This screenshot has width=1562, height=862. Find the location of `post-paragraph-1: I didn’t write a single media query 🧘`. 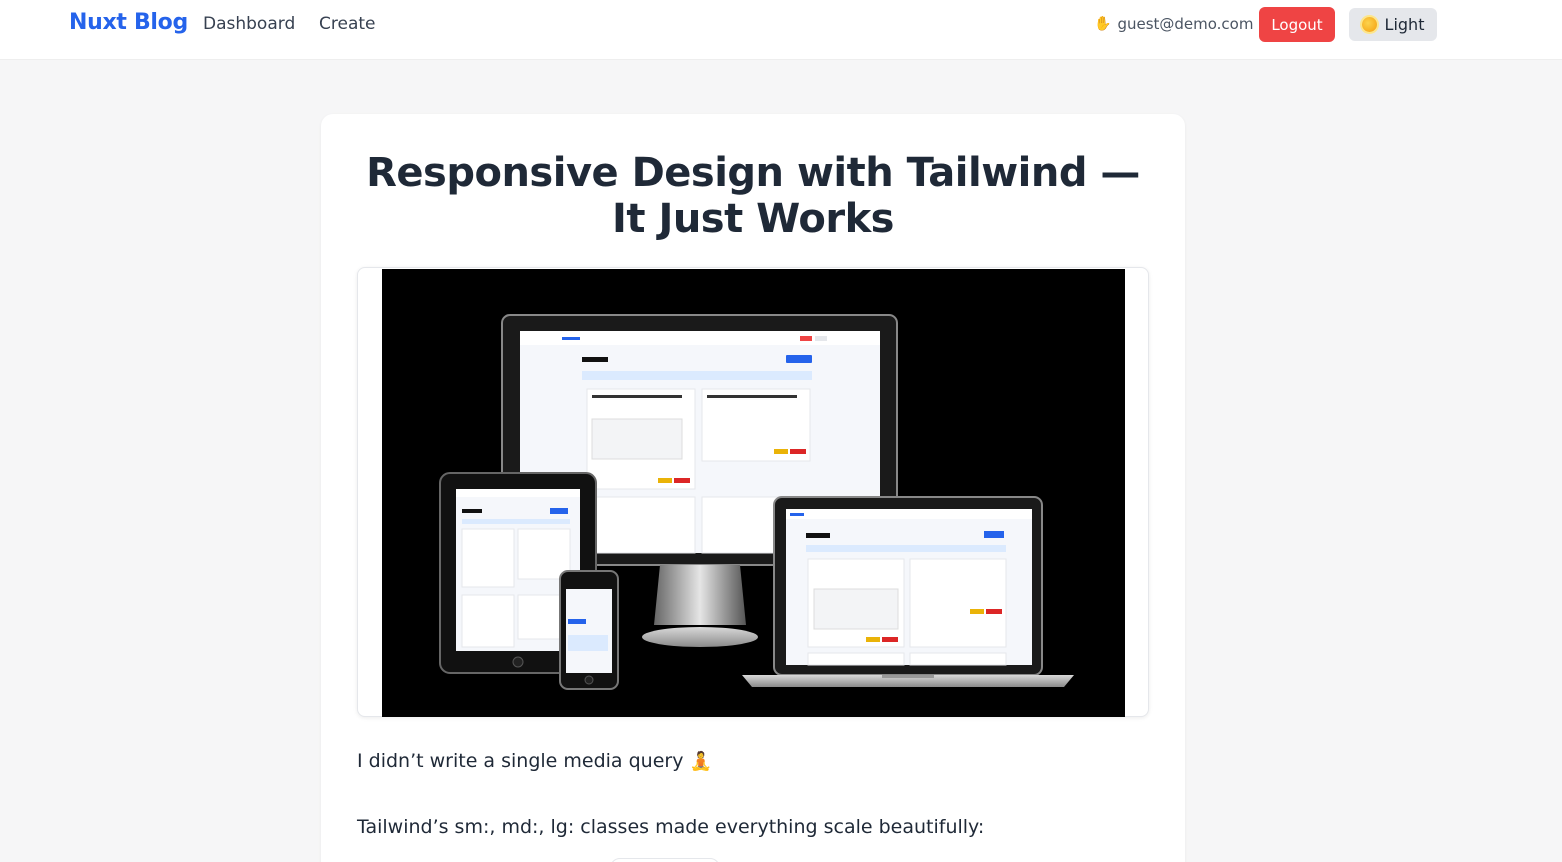

post-paragraph-1: I didn’t write a single media query 🧘 is located at coordinates (534, 761).